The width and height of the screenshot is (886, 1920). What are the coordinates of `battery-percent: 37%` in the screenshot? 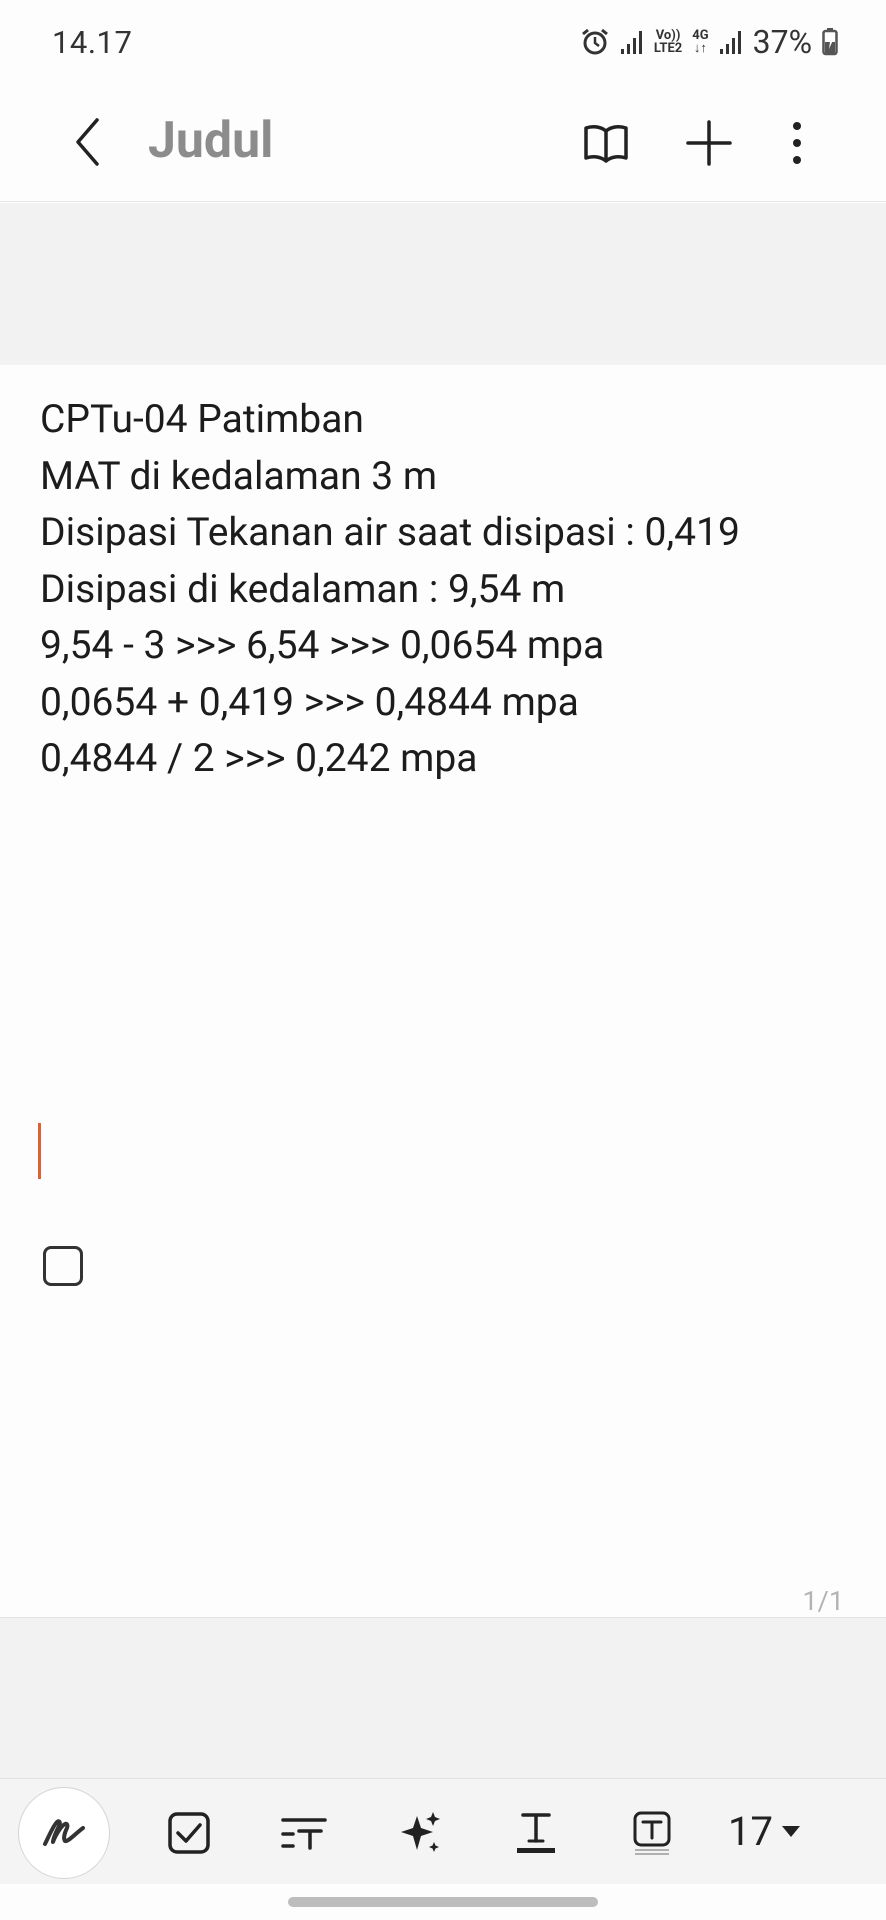 It's located at (782, 42).